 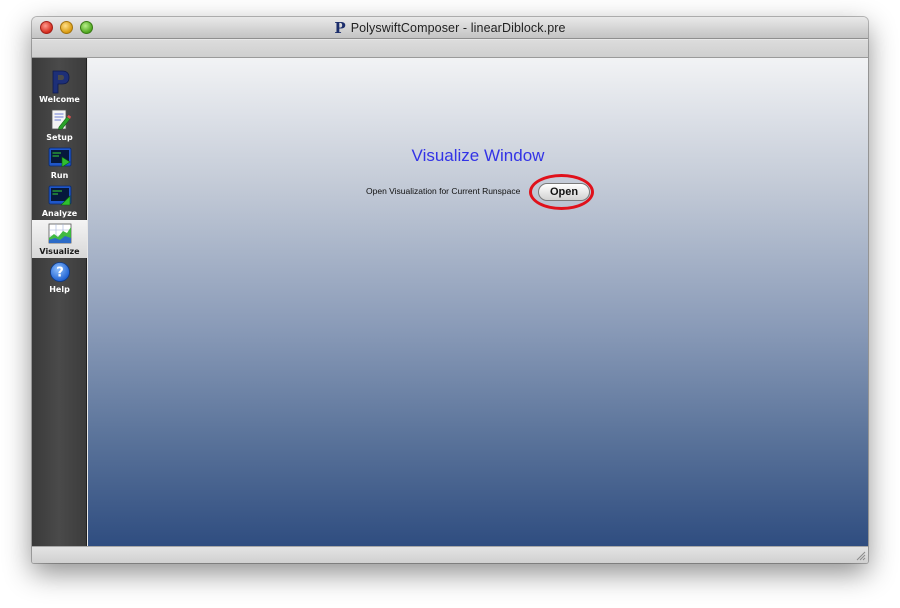 What do you see at coordinates (478, 155) in the screenshot?
I see `page-title: Visualize Window` at bounding box center [478, 155].